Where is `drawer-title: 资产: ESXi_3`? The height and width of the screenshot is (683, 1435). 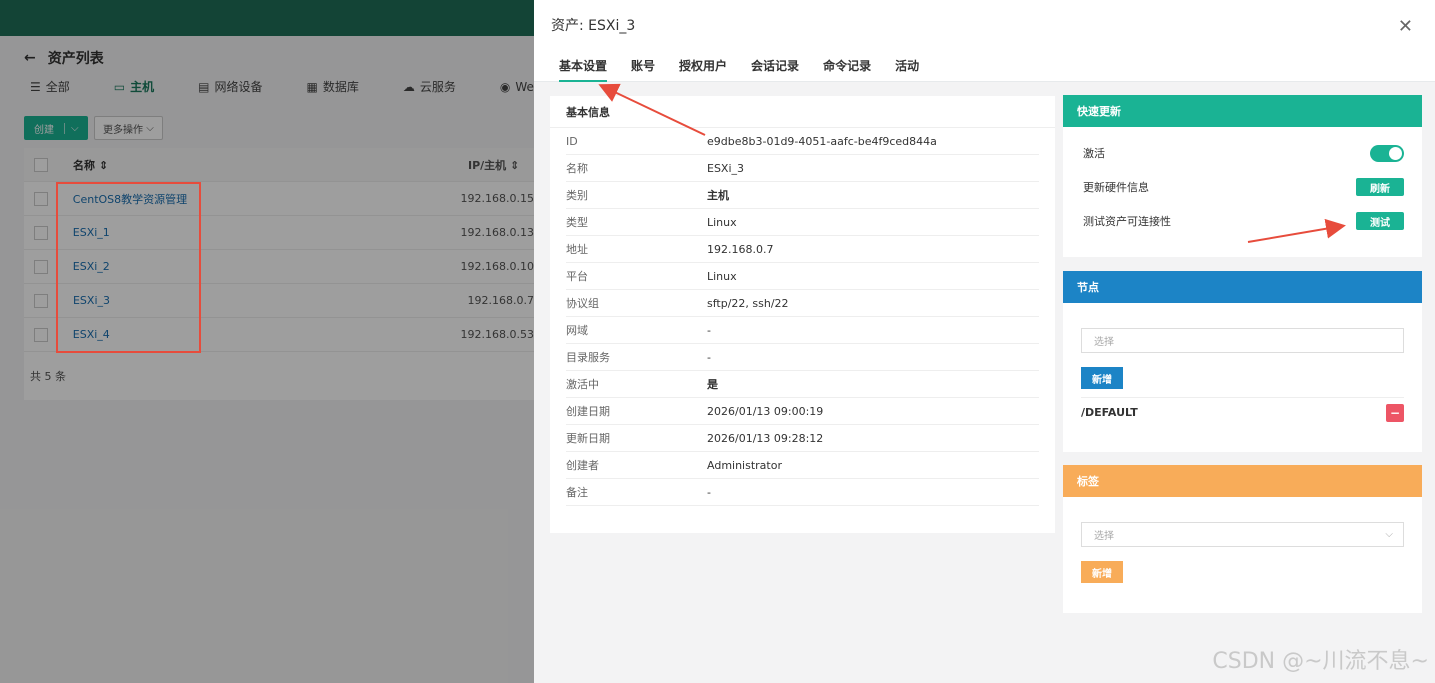 drawer-title: 资产: ESXi_3 is located at coordinates (593, 26).